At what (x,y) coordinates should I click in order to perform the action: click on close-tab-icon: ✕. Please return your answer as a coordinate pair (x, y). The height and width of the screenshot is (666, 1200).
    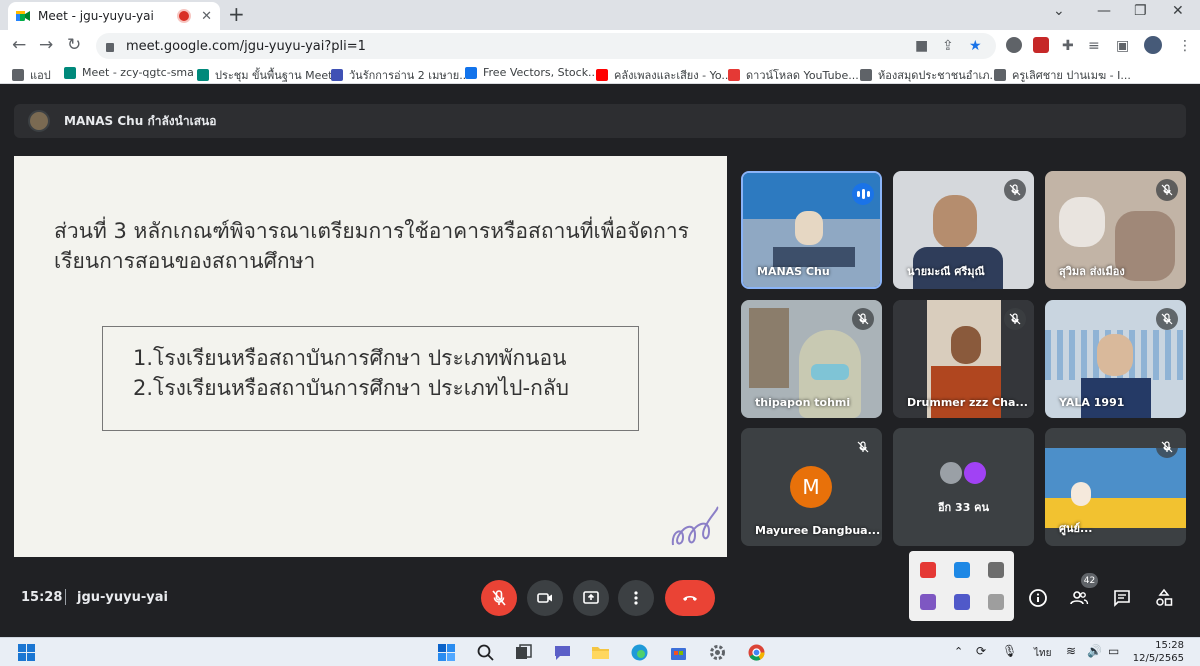
    Looking at the image, I should click on (206, 16).